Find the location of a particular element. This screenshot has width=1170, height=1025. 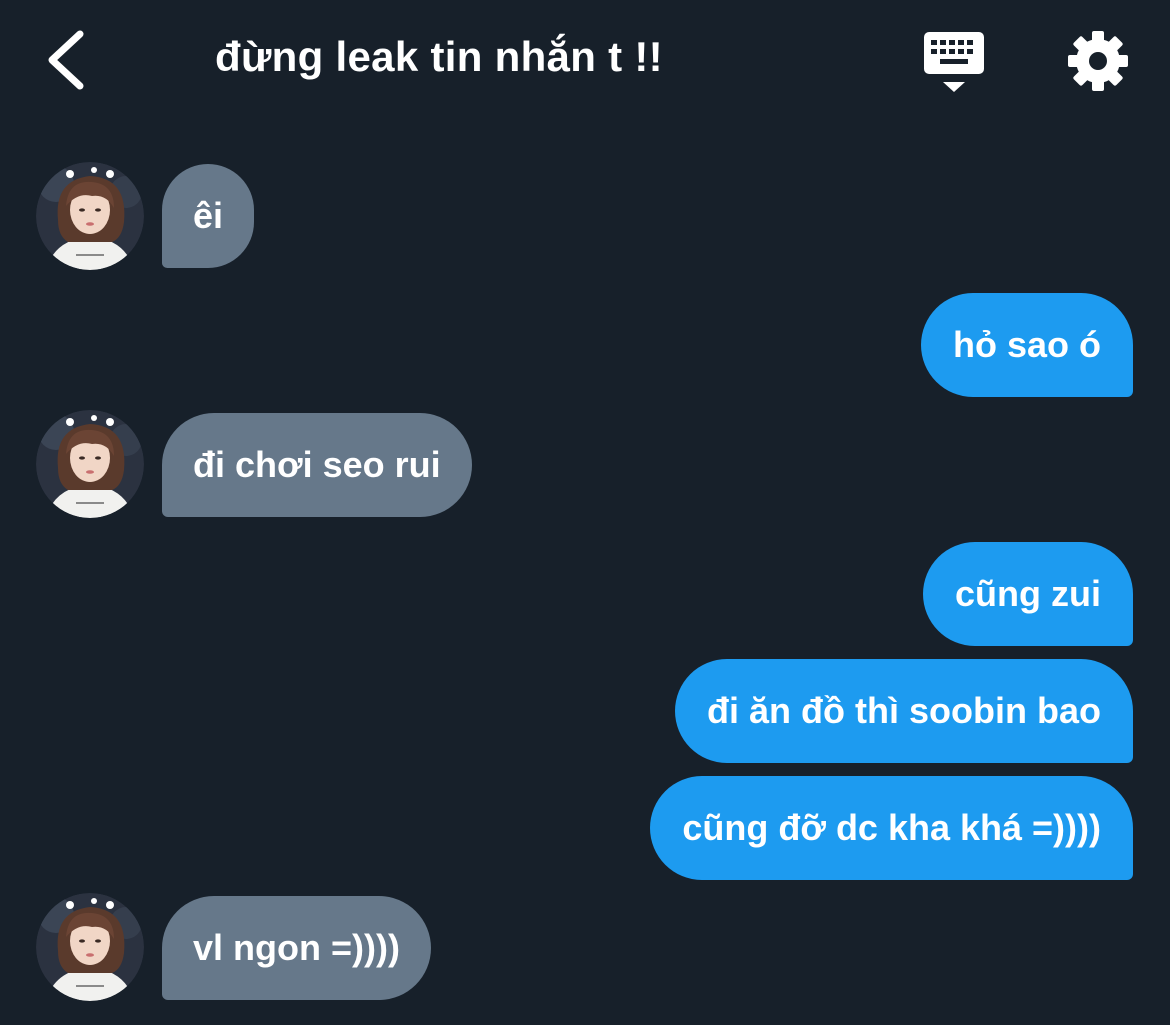

conversation-header: đừng leak tin nhắn t !! is located at coordinates (585, 62).